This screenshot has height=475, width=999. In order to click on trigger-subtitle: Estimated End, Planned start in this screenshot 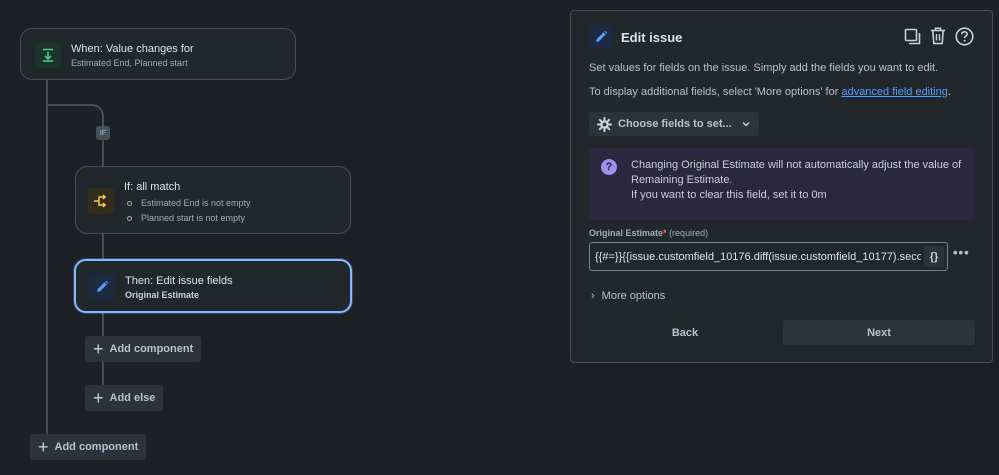, I will do `click(129, 63)`.